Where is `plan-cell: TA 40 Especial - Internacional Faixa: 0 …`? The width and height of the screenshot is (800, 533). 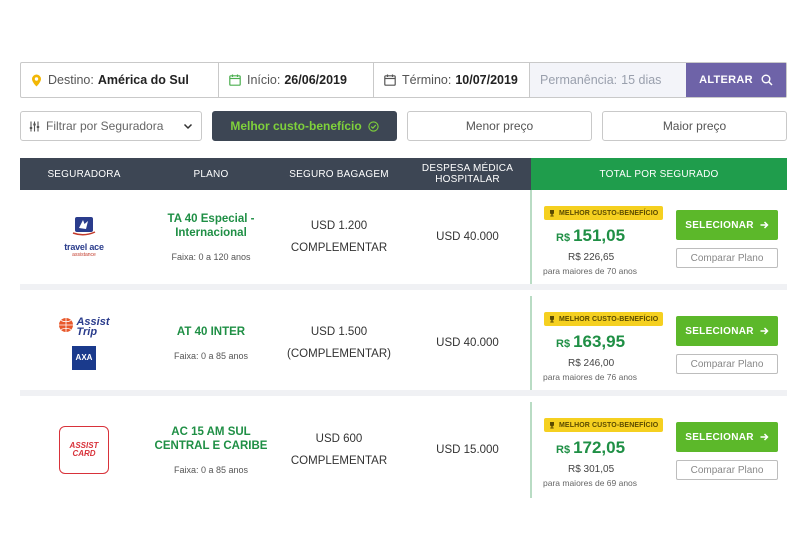 plan-cell: TA 40 Especial - Internacional Faixa: 0 … is located at coordinates (211, 237).